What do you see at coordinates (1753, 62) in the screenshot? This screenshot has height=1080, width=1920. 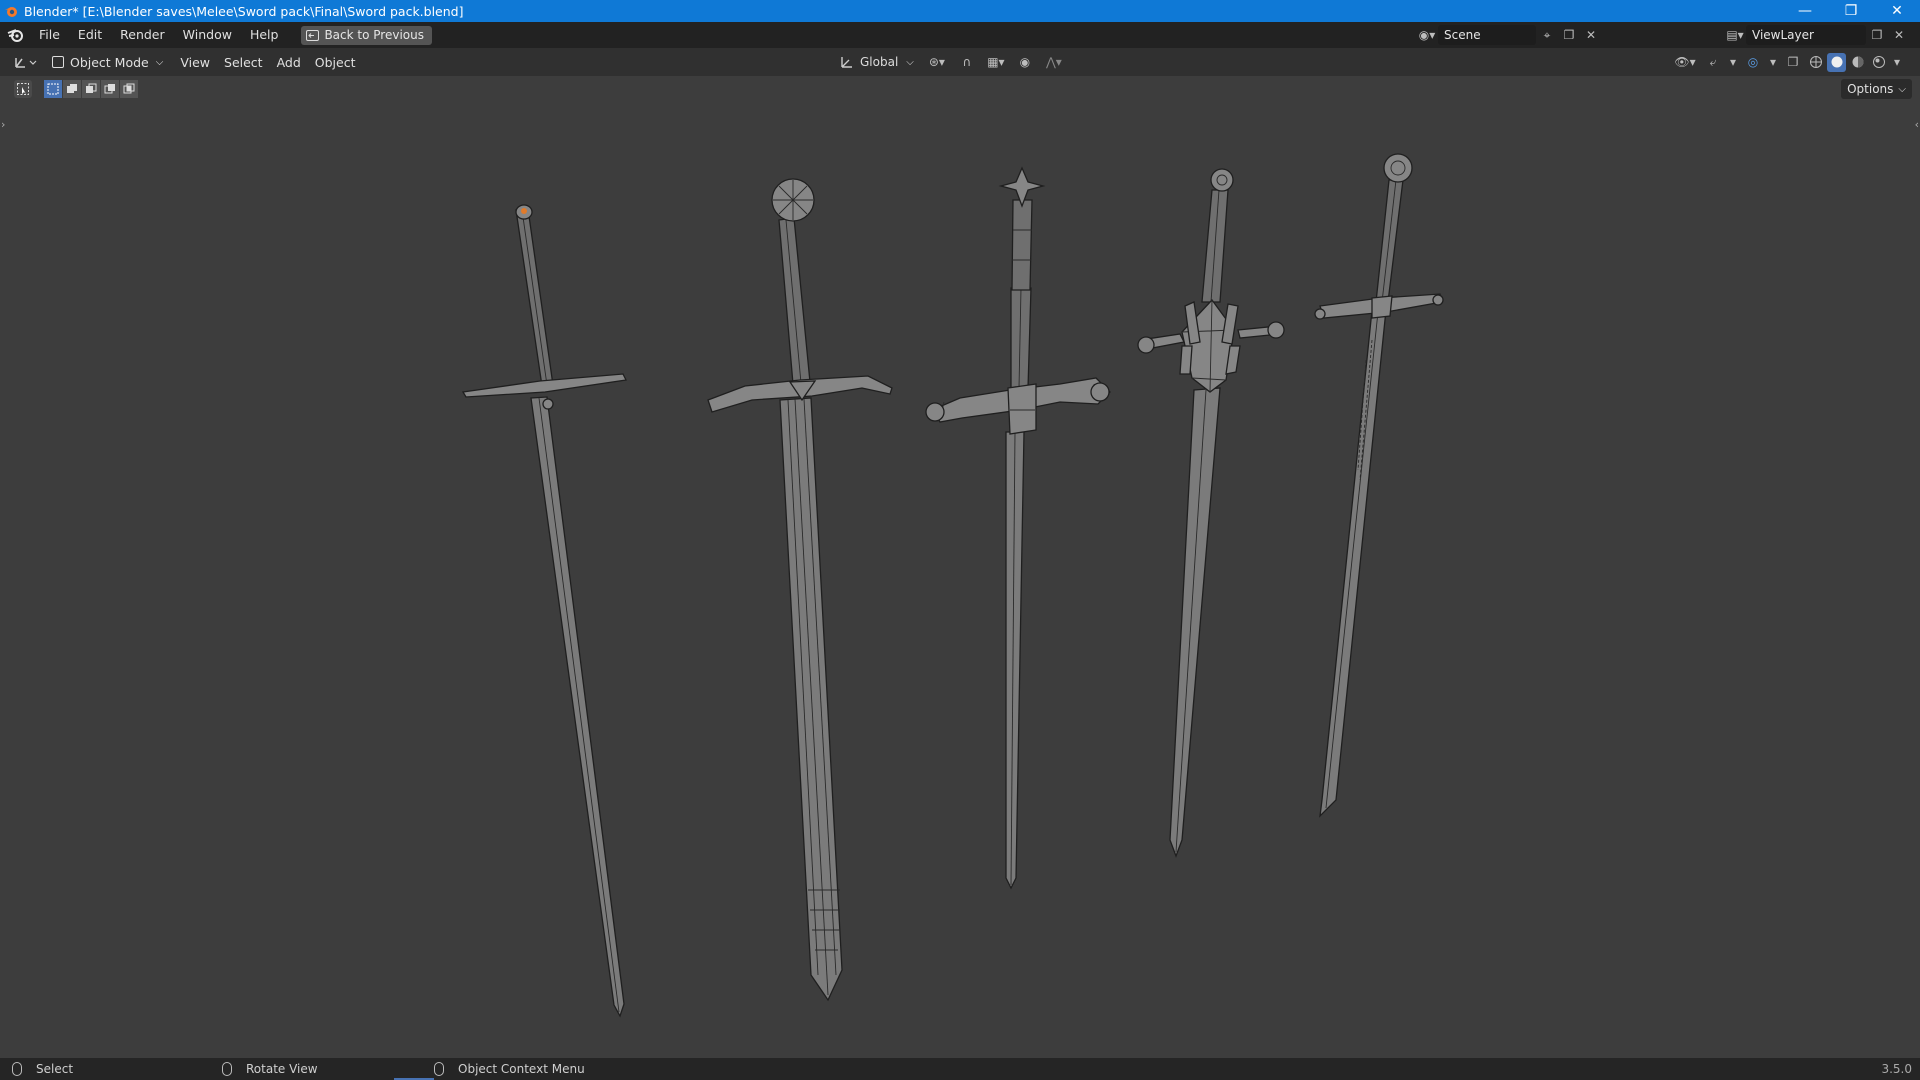 I see `overlays-icon: ◎` at bounding box center [1753, 62].